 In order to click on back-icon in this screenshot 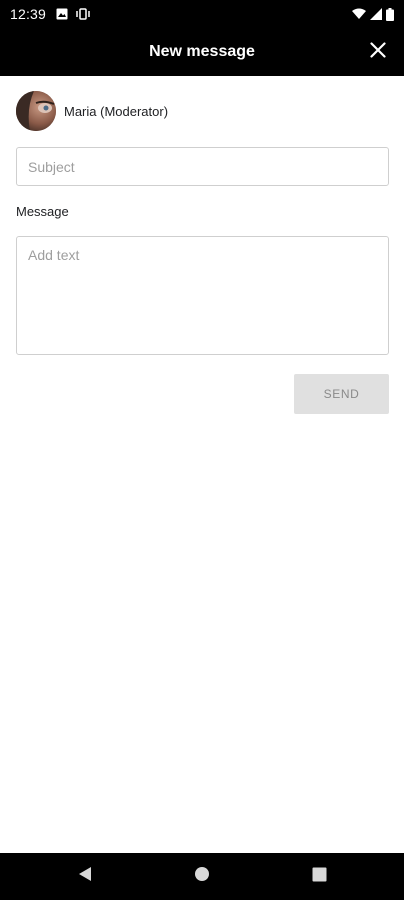, I will do `click(85, 876)`.